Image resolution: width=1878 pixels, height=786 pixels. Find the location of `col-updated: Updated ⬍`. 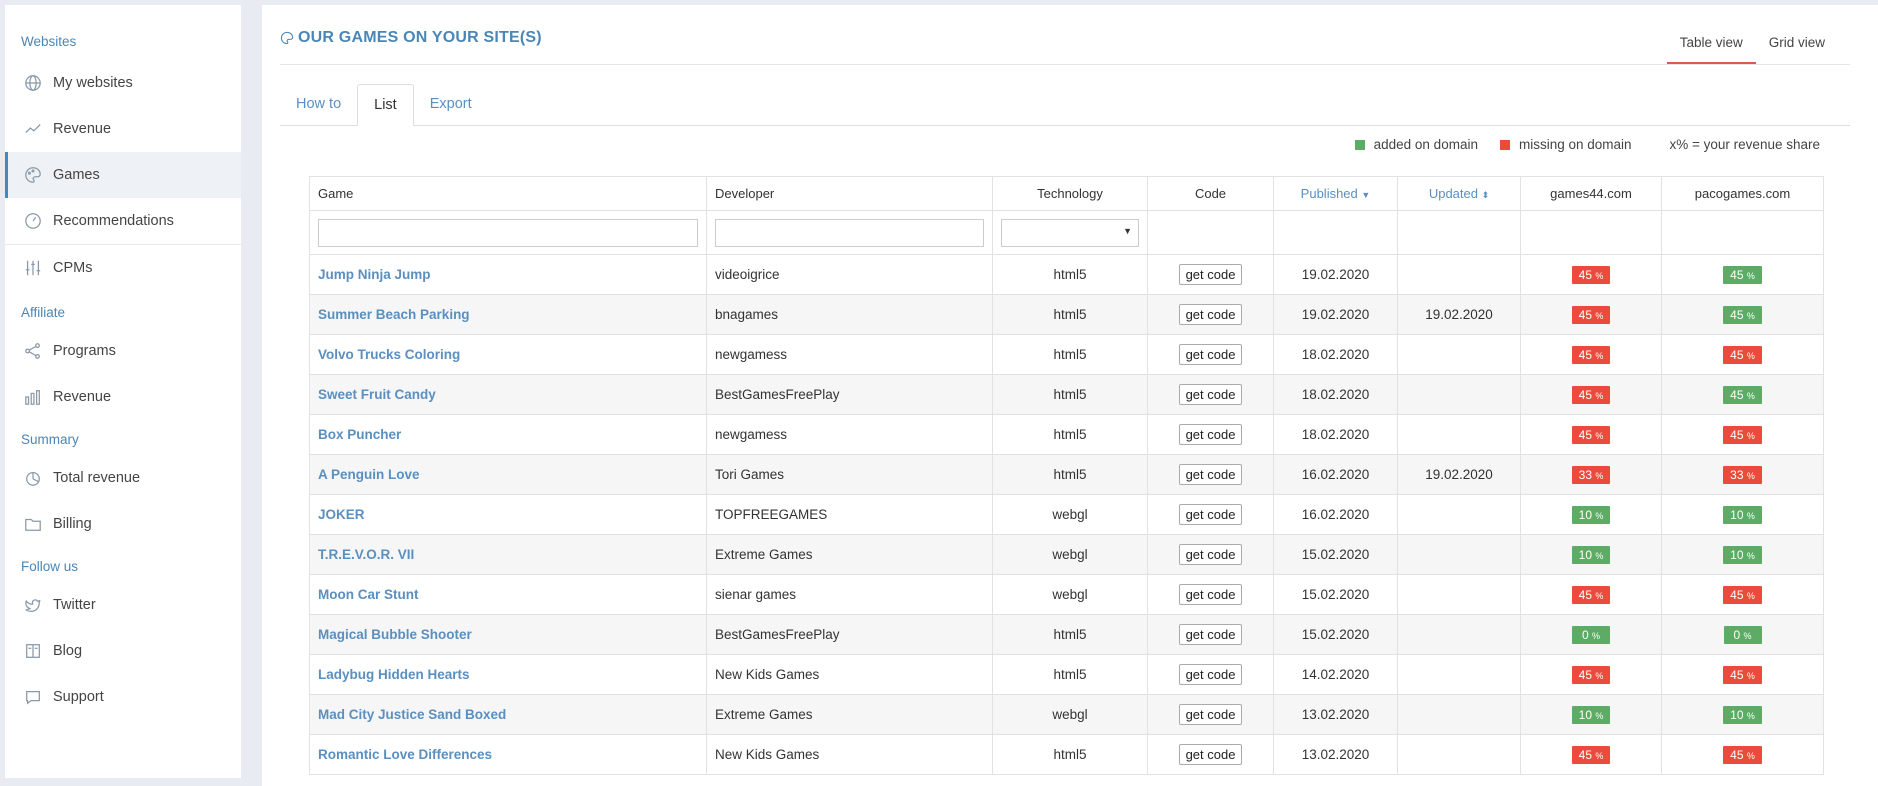

col-updated: Updated ⬍ is located at coordinates (1459, 193).